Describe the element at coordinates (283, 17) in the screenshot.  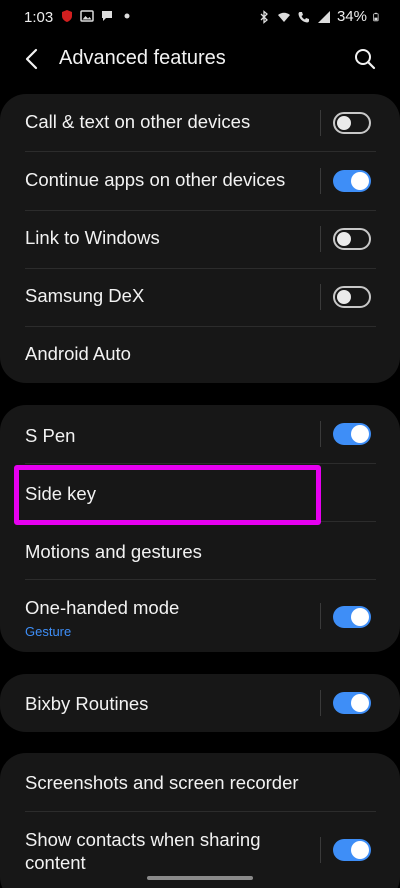
I see `wifi-icon` at that location.